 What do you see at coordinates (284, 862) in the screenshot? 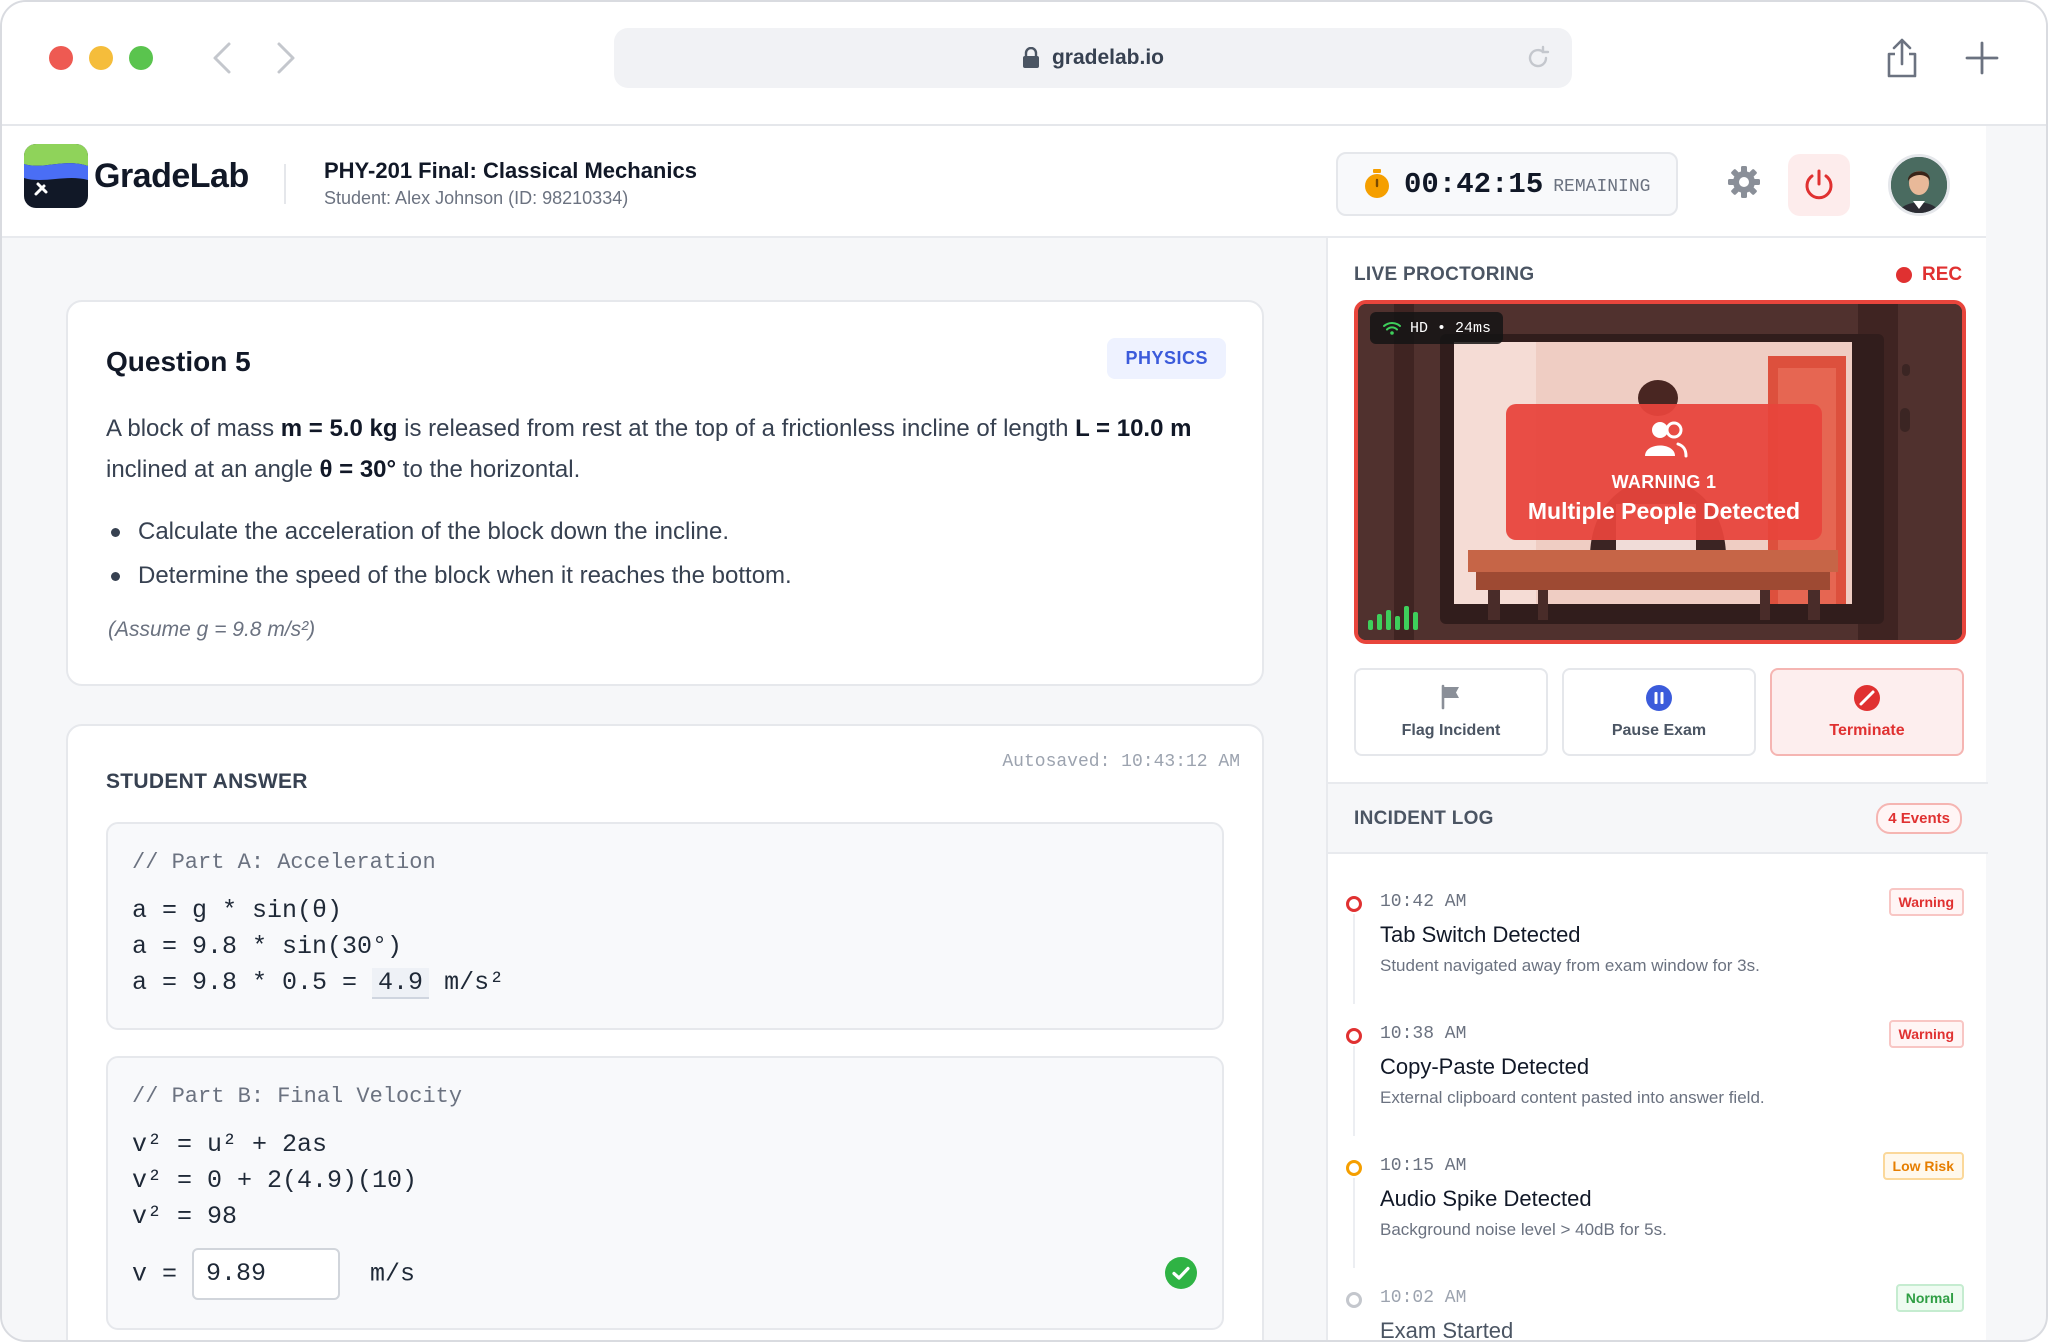
I see `code-comment: // Part A: Acceleration` at bounding box center [284, 862].